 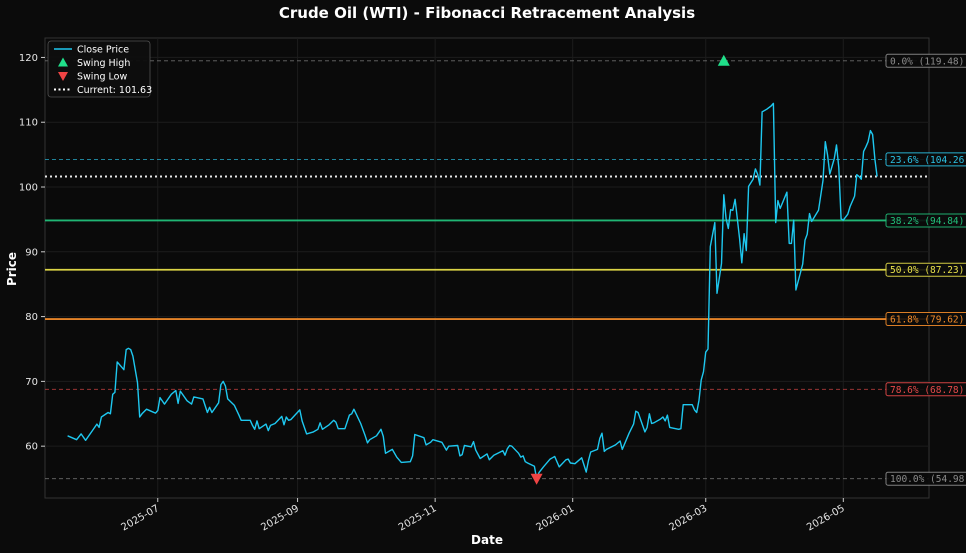 What do you see at coordinates (28, 123) in the screenshot?
I see `y-tick-label: 110` at bounding box center [28, 123].